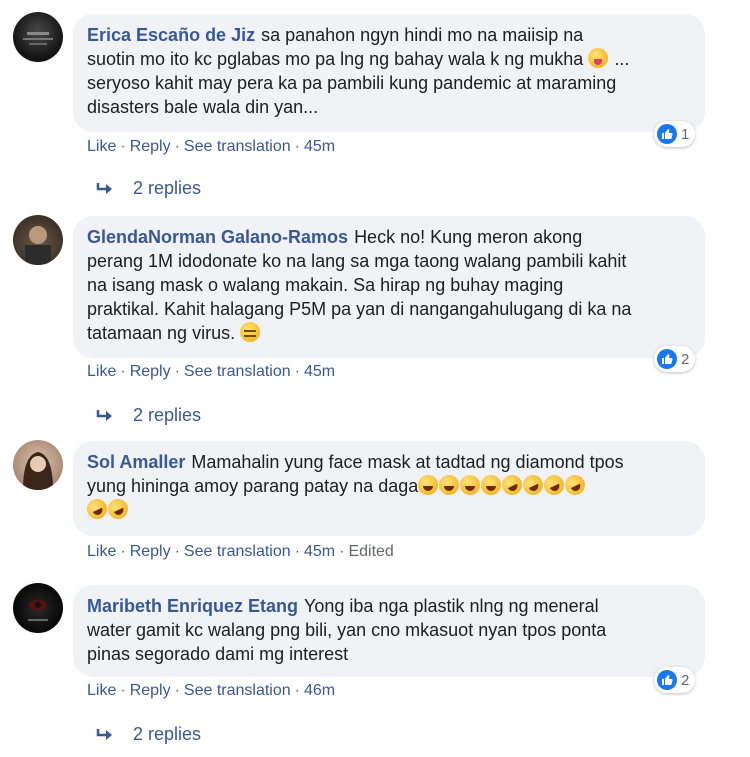  I want to click on comment-author: Erica Escaño de Jiz, so click(171, 35).